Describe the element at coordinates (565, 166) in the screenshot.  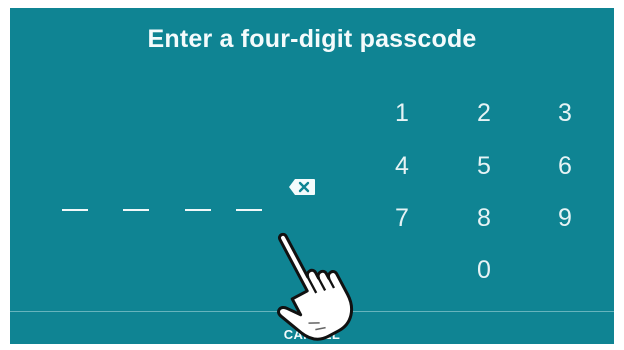
I see `keypad-key-6: 6` at that location.